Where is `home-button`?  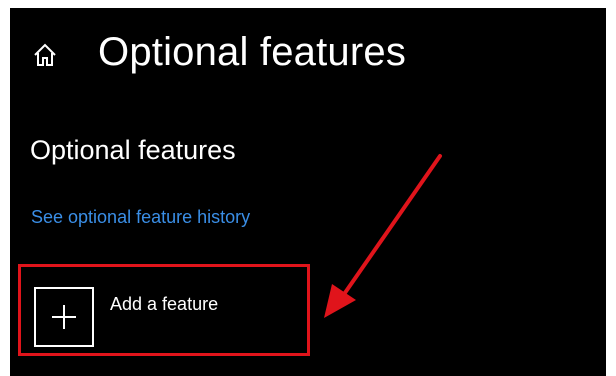
home-button is located at coordinates (45, 55).